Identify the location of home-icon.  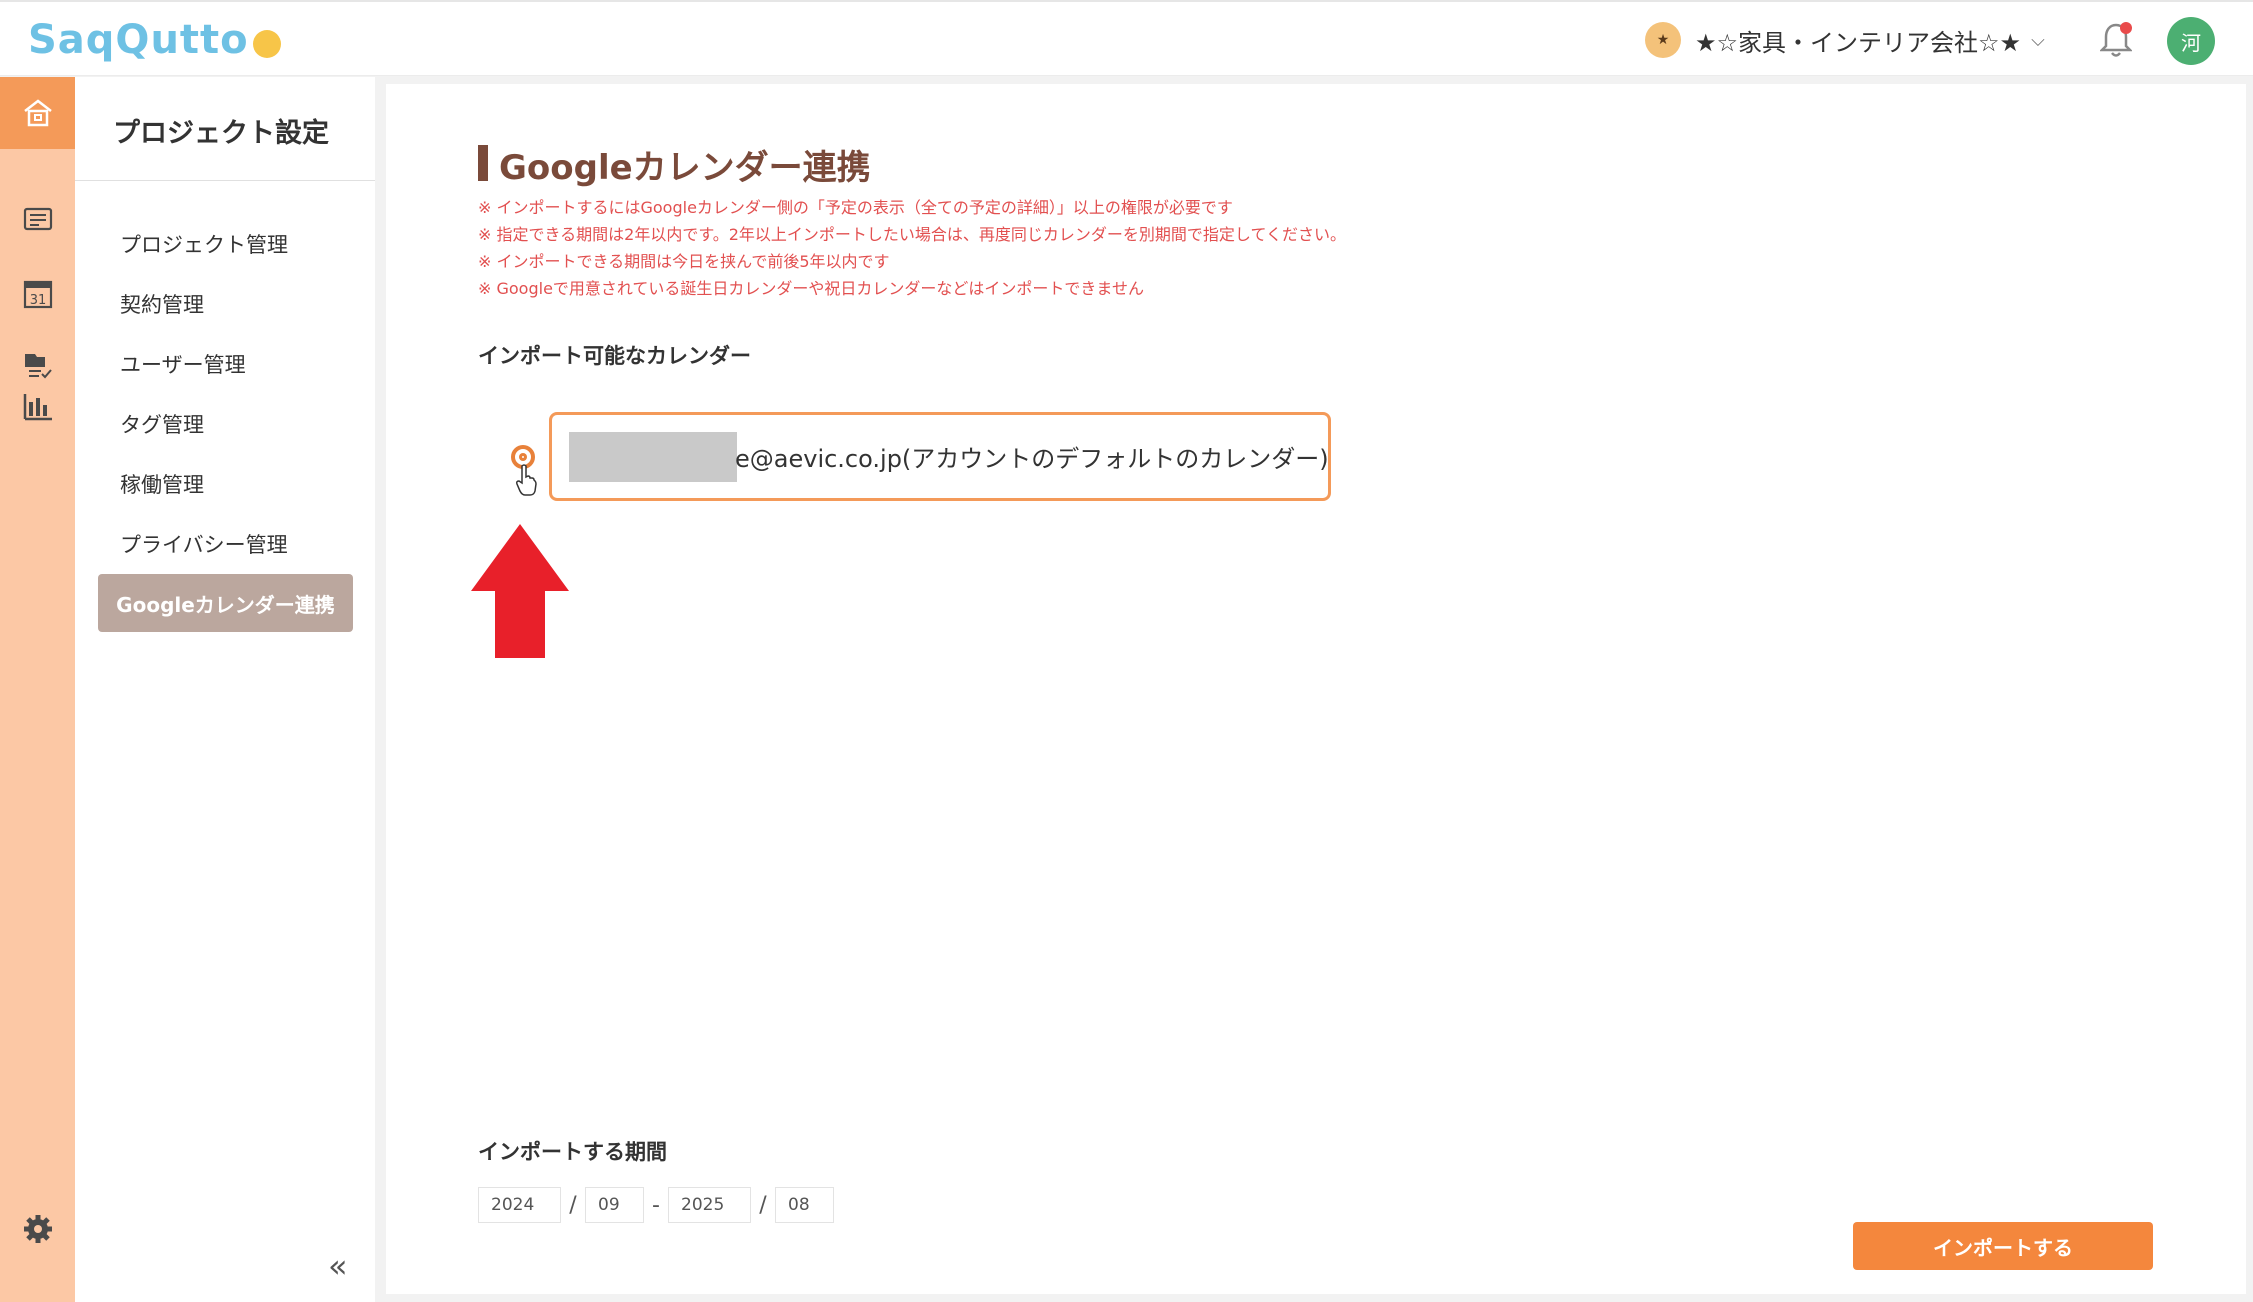
(37, 113).